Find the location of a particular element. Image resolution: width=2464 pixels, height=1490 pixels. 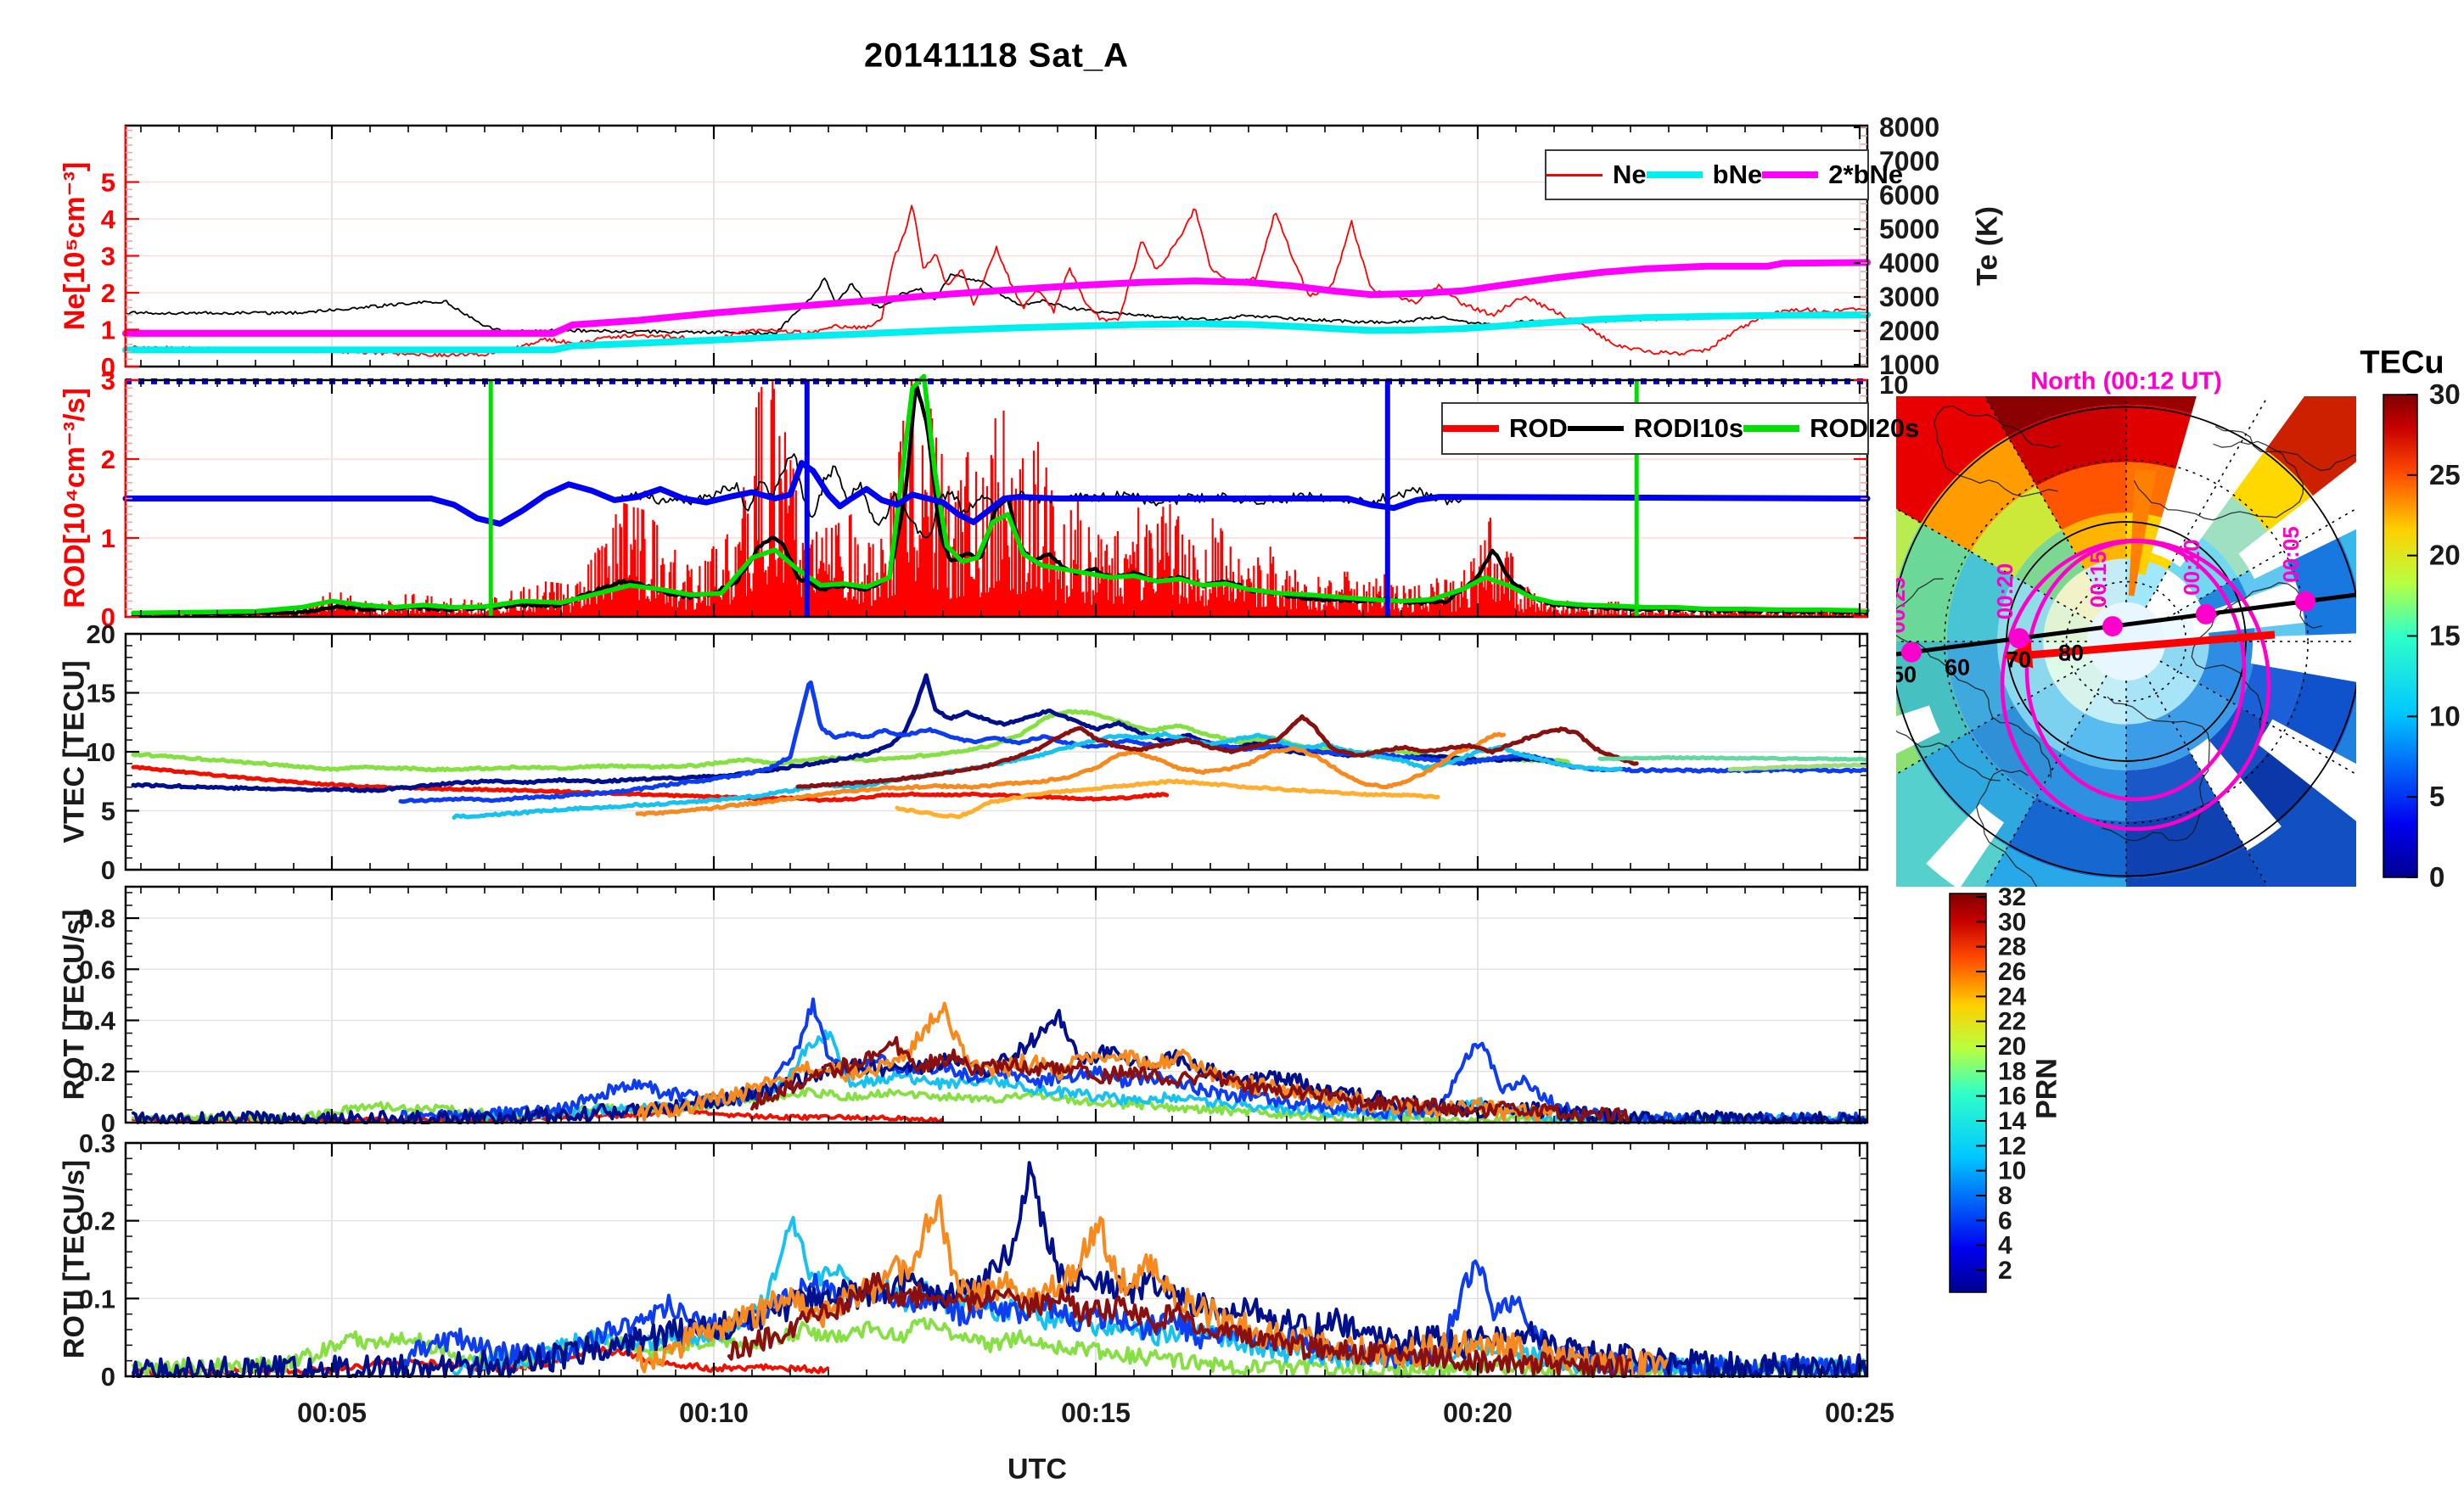

svg-text: 2000 is located at coordinates (1909, 331).